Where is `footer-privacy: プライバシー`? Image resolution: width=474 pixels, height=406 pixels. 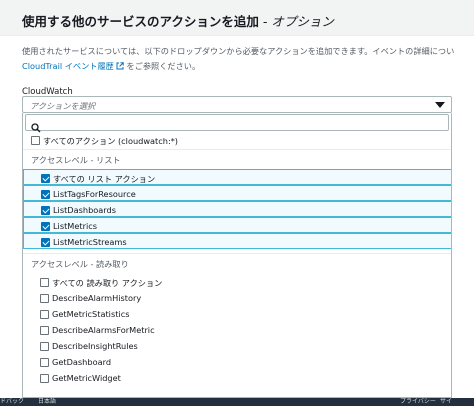
footer-privacy: プライバシー is located at coordinates (418, 402).